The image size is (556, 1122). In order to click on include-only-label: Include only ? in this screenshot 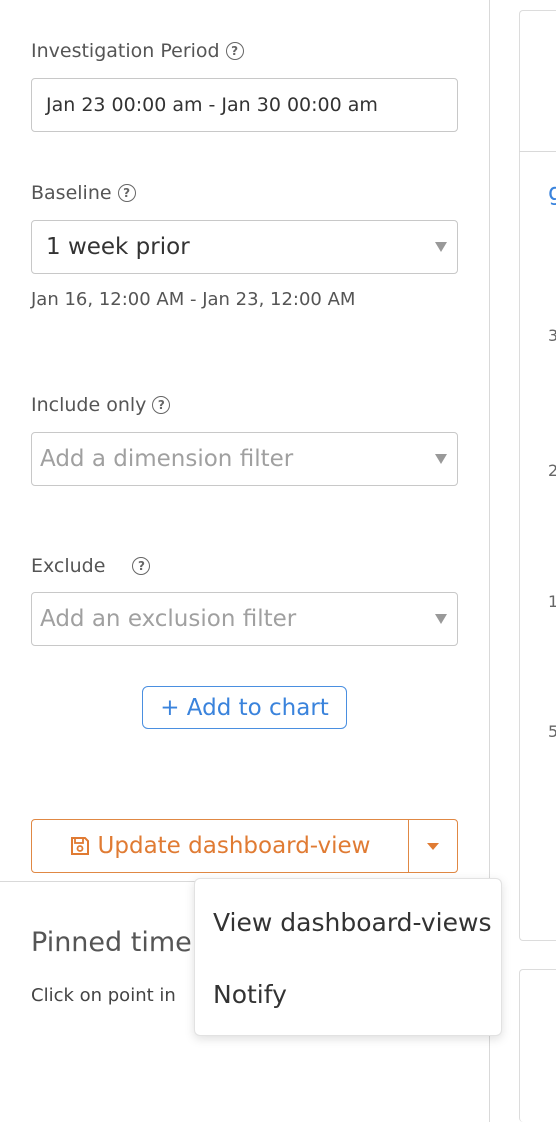, I will do `click(101, 405)`.